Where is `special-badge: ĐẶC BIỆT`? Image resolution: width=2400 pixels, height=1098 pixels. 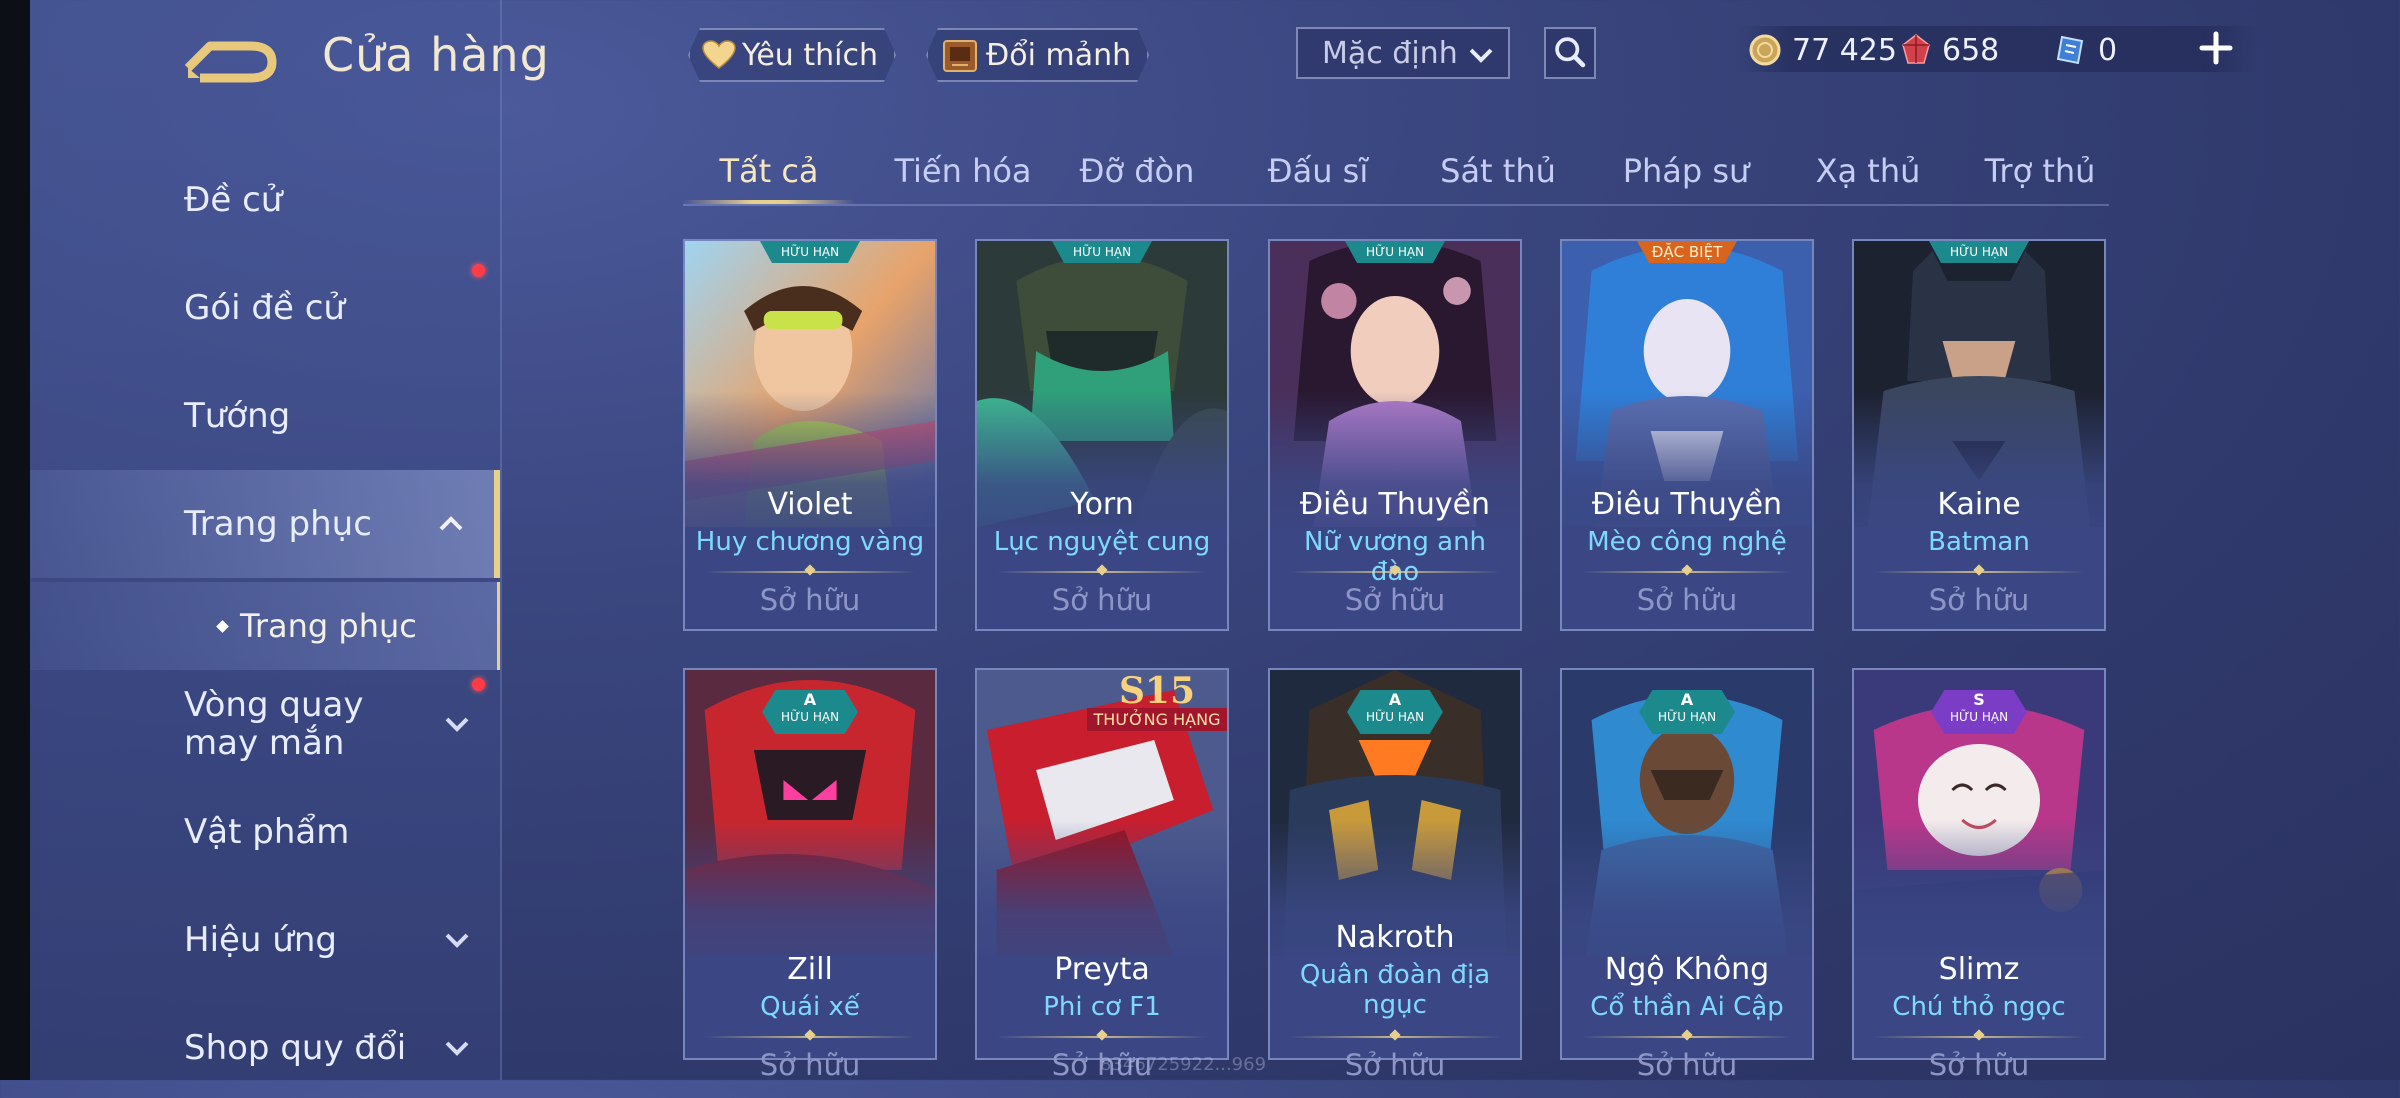 special-badge: ĐẶC BIỆT is located at coordinates (1687, 252).